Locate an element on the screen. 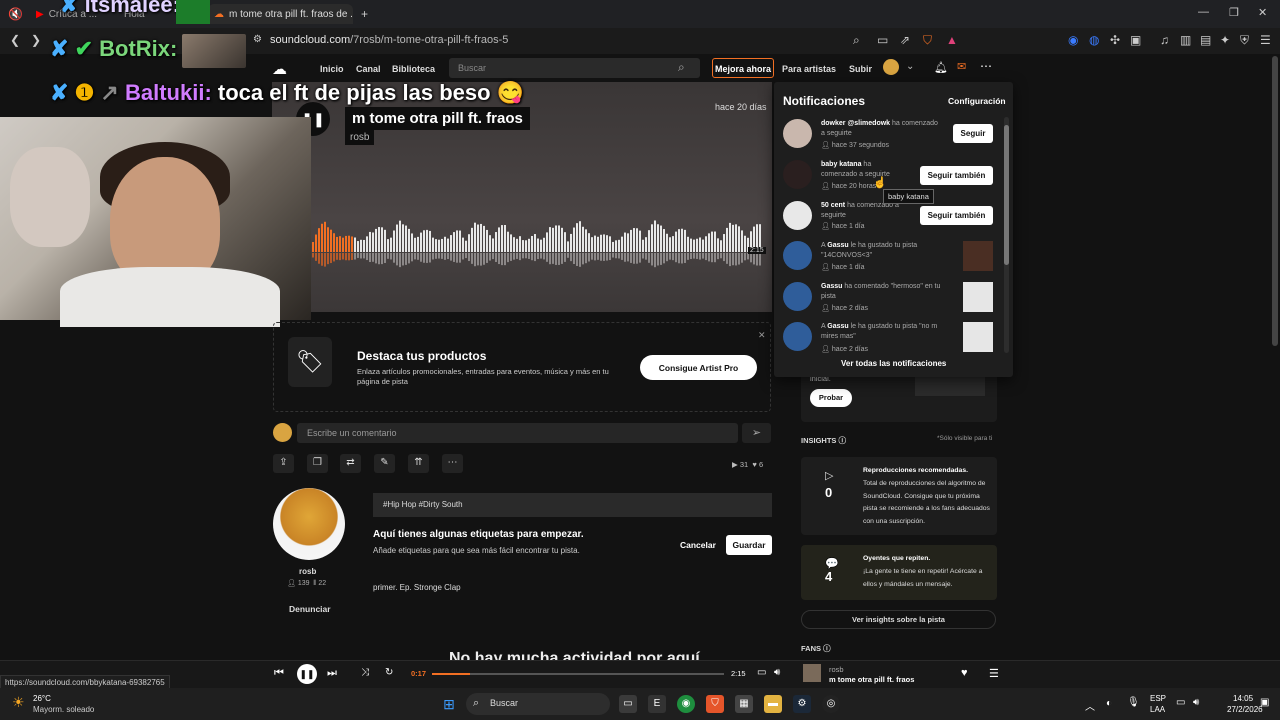 The width and height of the screenshot is (1280, 720). comment-input: Escribe un comentario is located at coordinates (517, 433).